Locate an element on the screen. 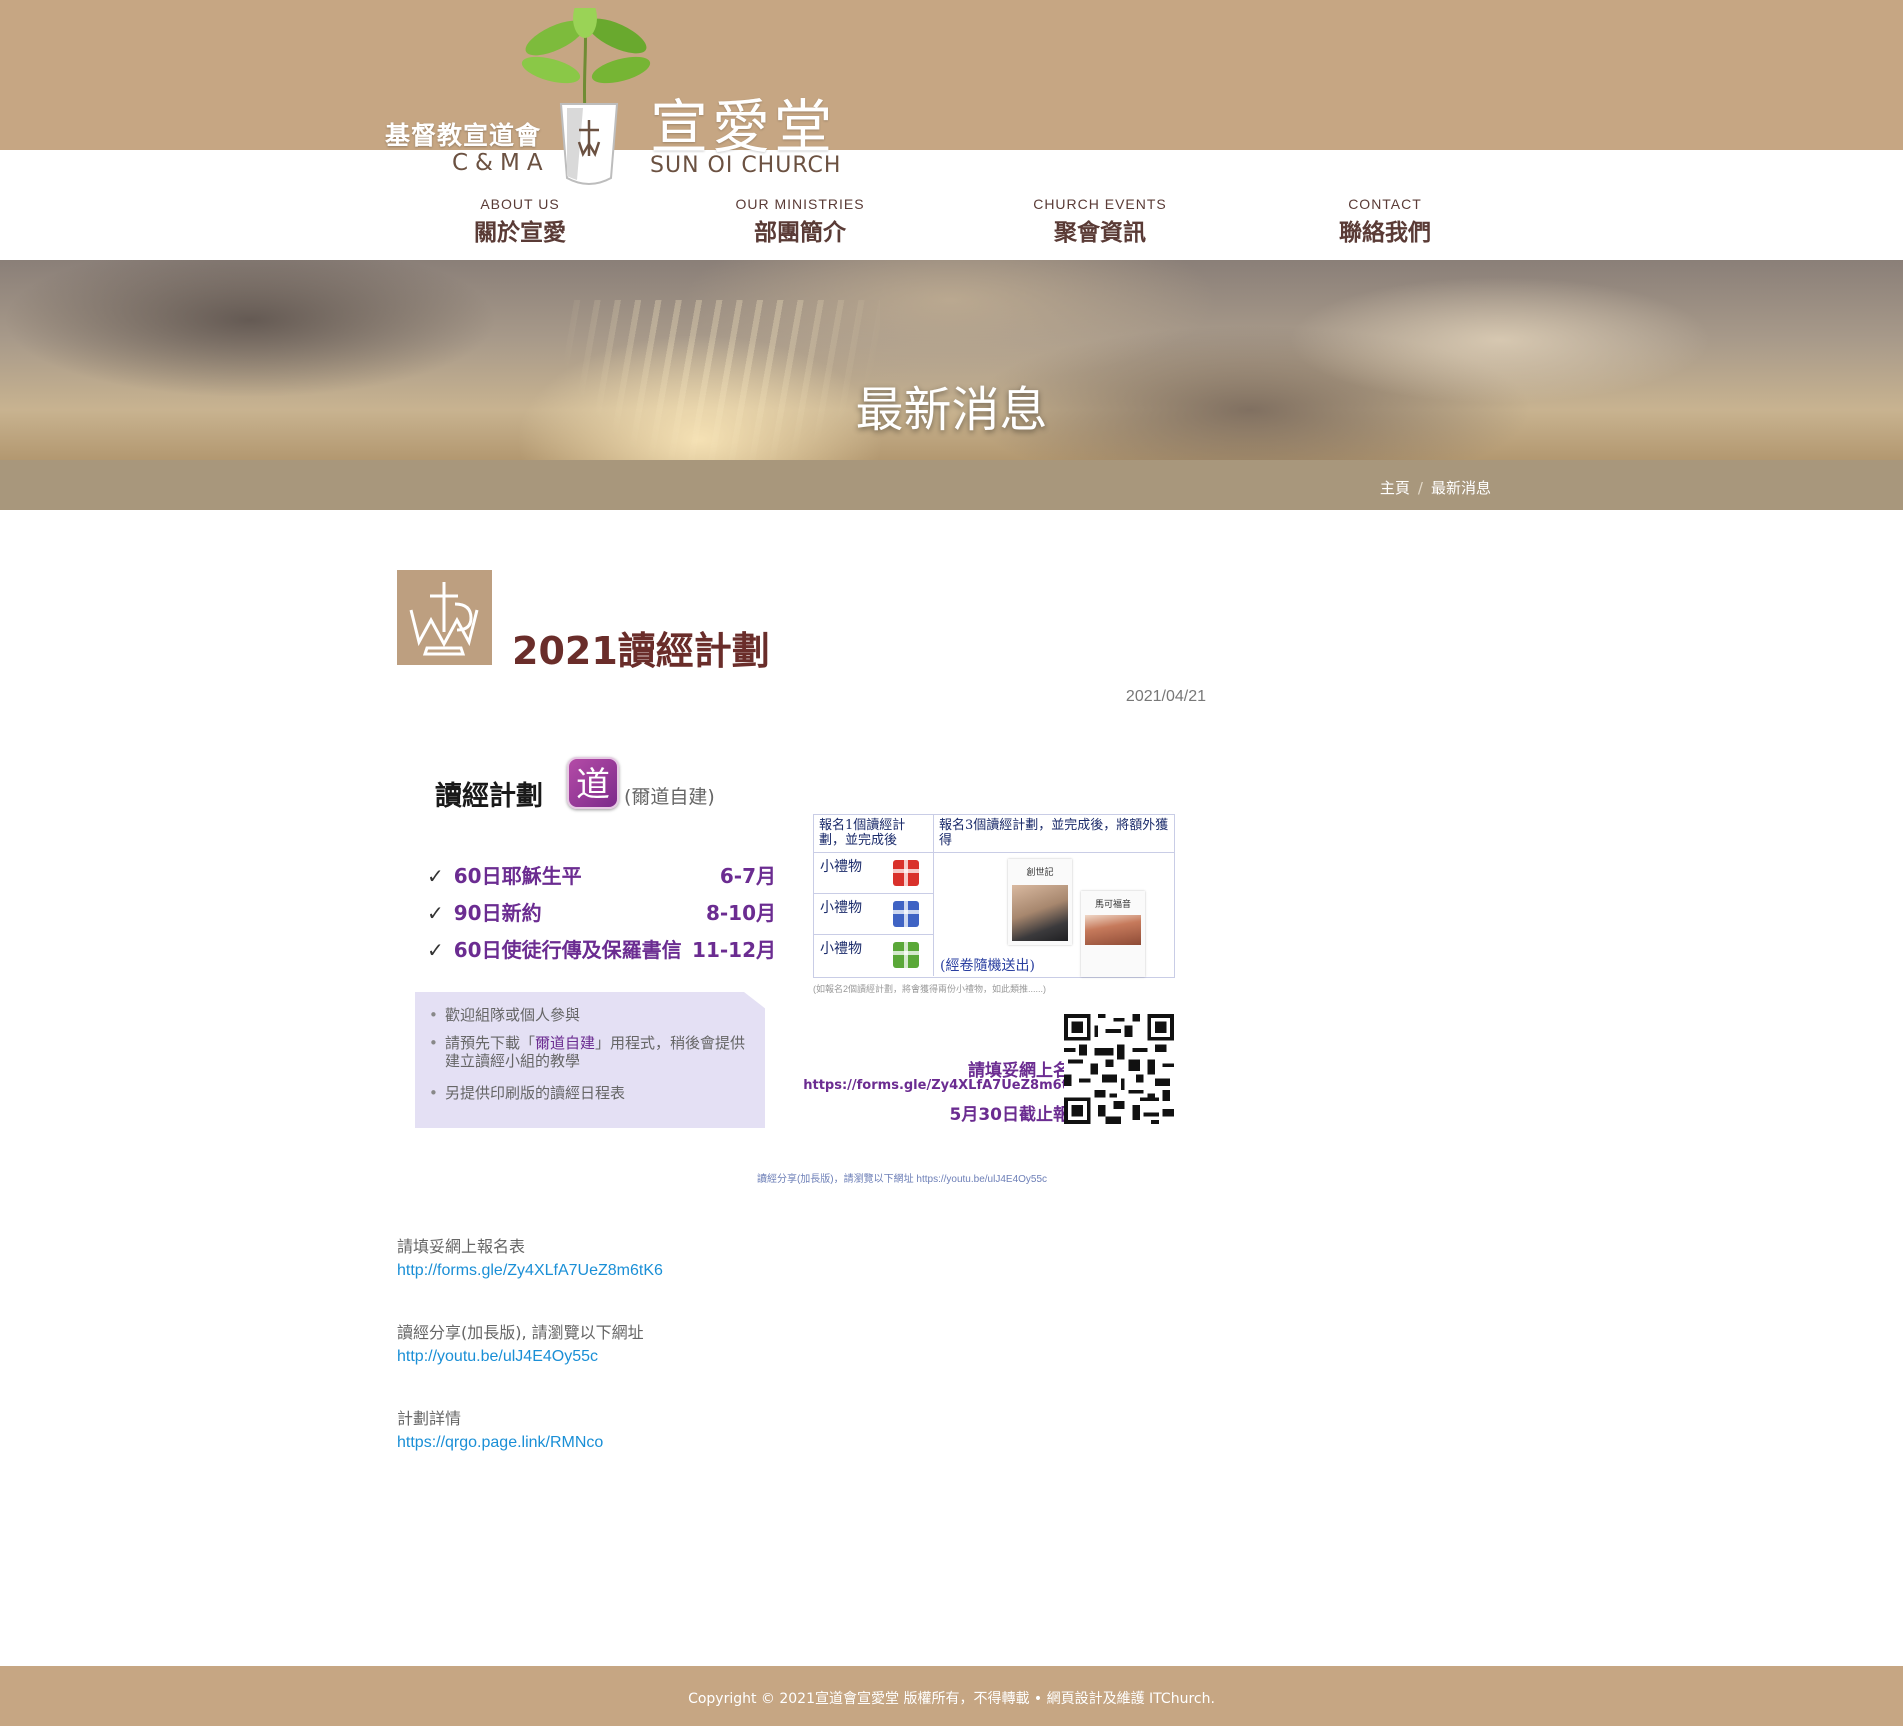 This screenshot has height=1726, width=1903. note-item: 請預先下載「爾道自建」用程式，稍後會提供建立讀經小組的教學 is located at coordinates (594, 1052).